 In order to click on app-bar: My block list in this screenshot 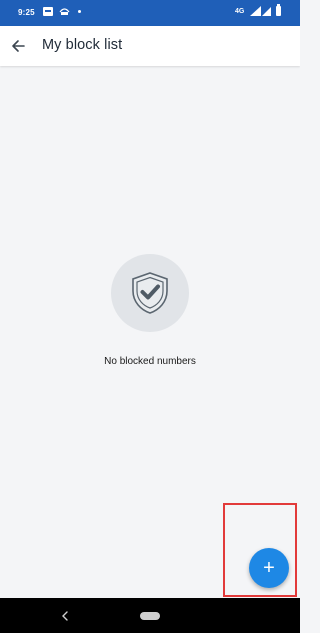, I will do `click(150, 46)`.